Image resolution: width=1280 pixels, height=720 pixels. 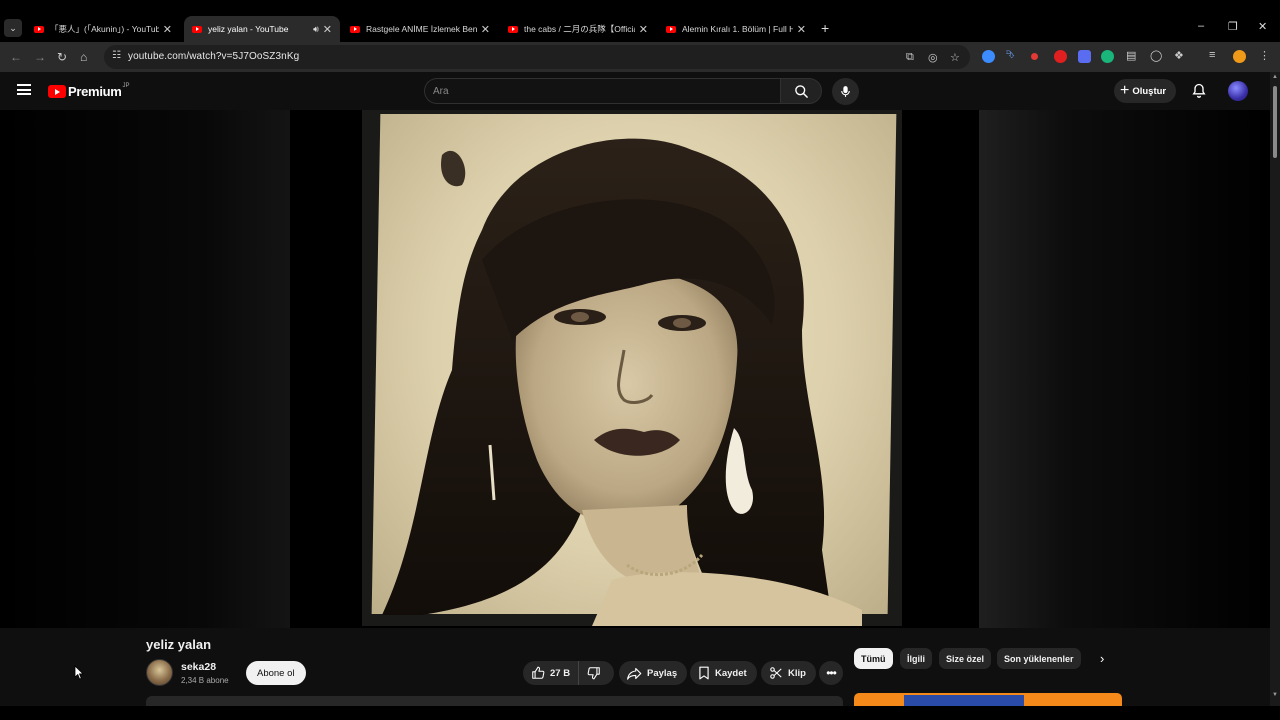 I want to click on extension-red-icon, so click(x=1060, y=56).